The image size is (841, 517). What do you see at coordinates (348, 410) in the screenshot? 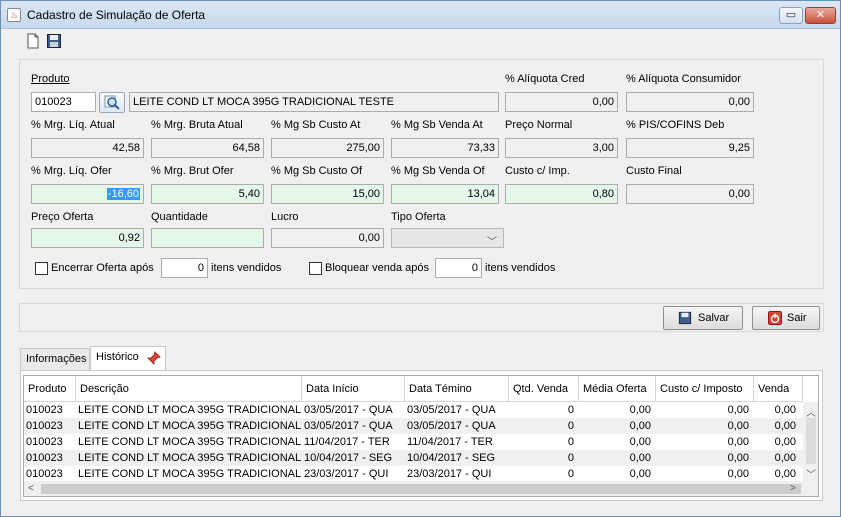
I see `cell-data-inicio: 03/05/2017 - QUA` at bounding box center [348, 410].